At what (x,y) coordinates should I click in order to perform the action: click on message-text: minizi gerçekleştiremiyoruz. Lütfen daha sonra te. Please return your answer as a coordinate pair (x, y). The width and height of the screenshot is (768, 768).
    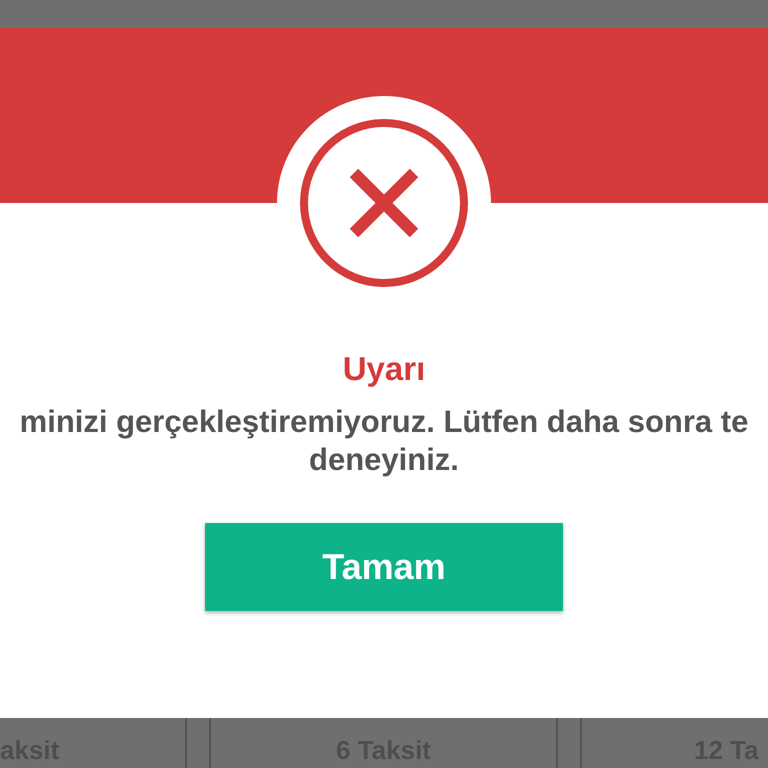
    Looking at the image, I should click on (384, 422).